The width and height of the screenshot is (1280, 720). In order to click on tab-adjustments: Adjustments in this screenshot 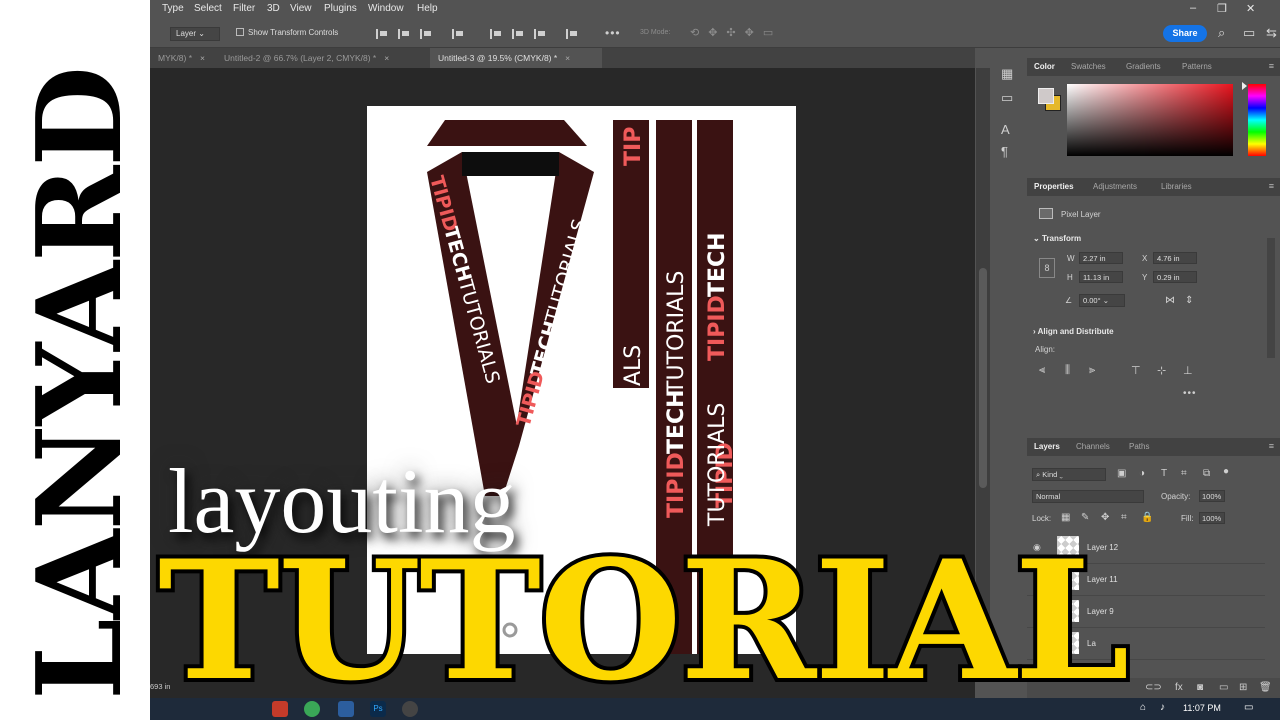, I will do `click(1115, 186)`.